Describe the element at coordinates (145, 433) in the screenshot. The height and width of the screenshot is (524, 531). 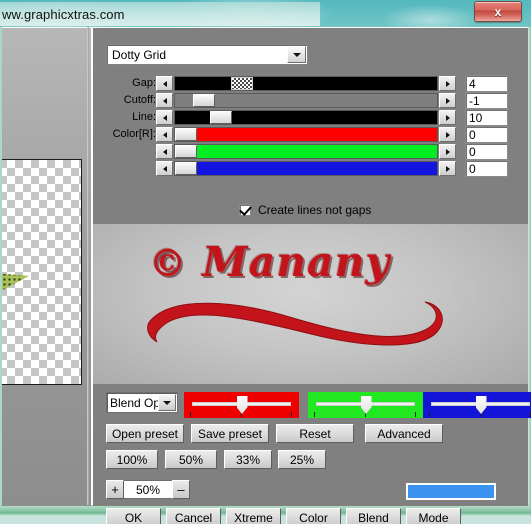
I see `button-open-preset: Open preset` at that location.